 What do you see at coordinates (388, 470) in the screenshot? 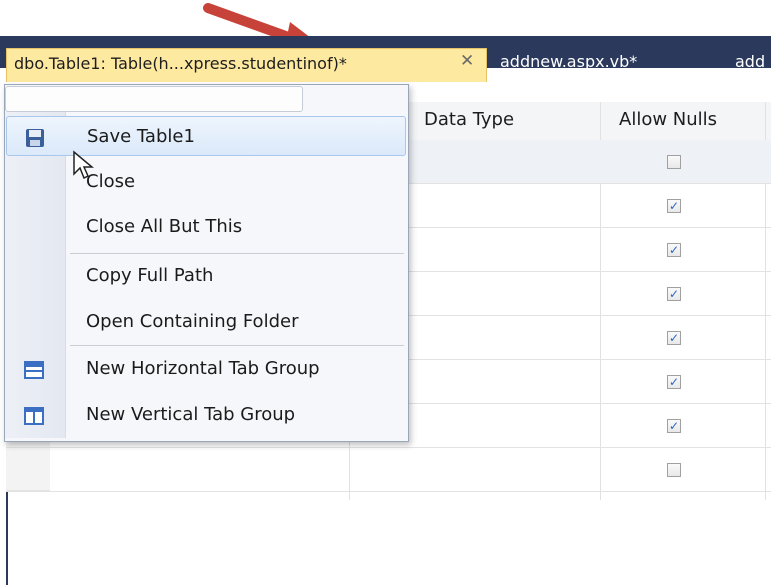
I see `table-row` at bounding box center [388, 470].